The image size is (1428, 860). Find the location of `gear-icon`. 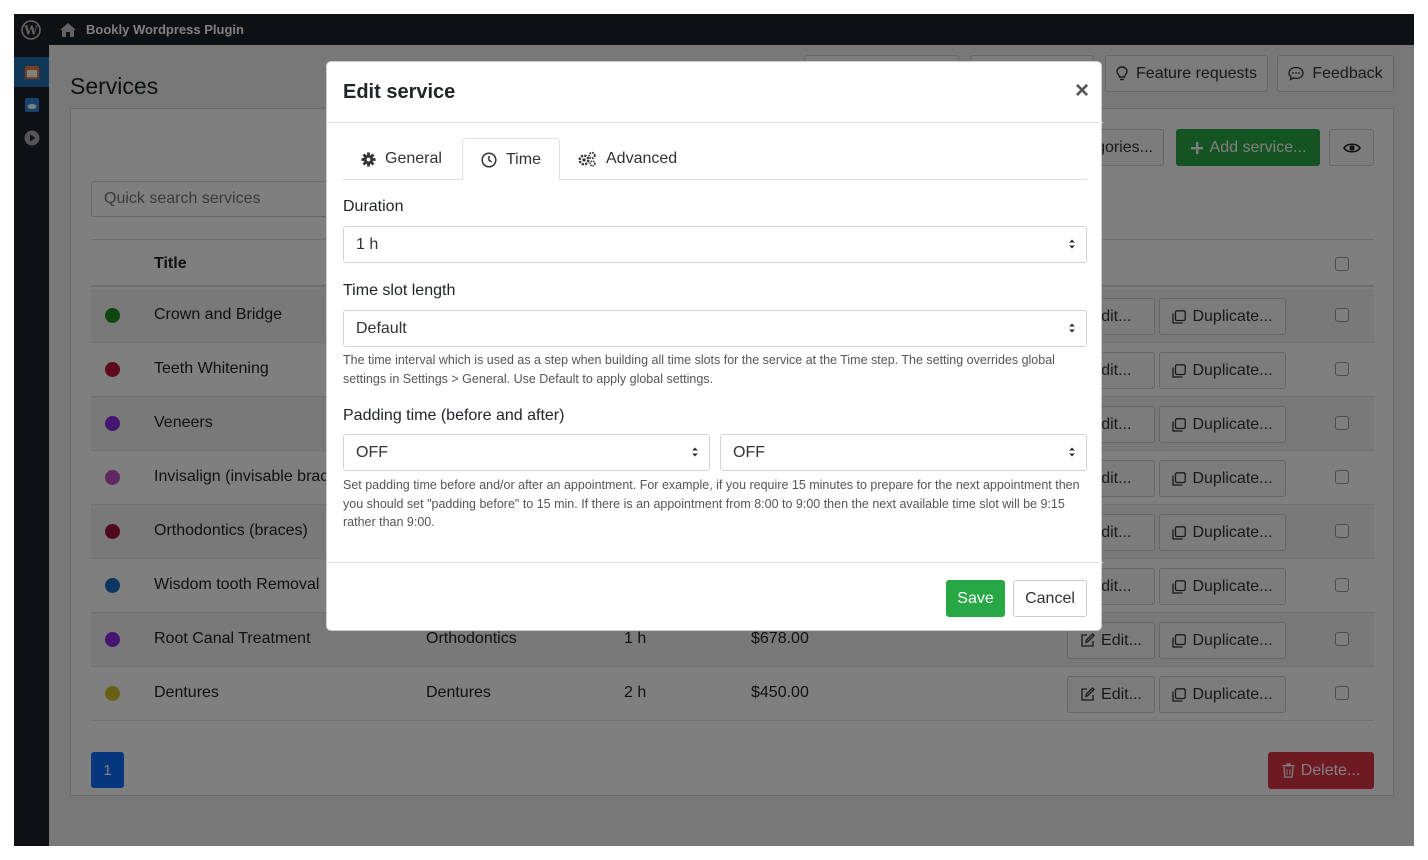

gear-icon is located at coordinates (368, 159).